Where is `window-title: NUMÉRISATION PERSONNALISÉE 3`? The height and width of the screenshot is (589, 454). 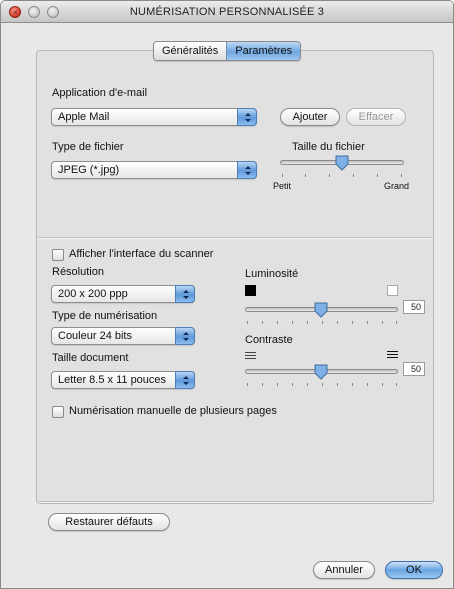 window-title: NUMÉRISATION PERSONNALISÉE 3 is located at coordinates (227, 12).